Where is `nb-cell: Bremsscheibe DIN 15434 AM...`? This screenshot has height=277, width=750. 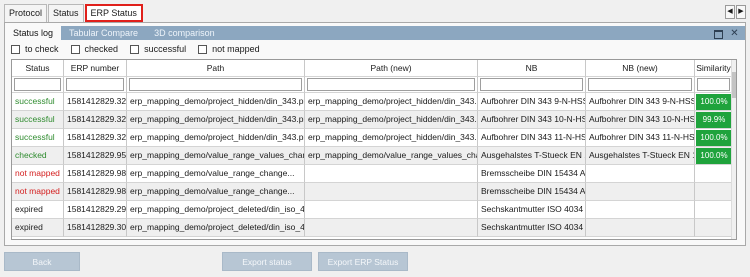
nb-cell: Bremsscheibe DIN 15434 AM... is located at coordinates (532, 174).